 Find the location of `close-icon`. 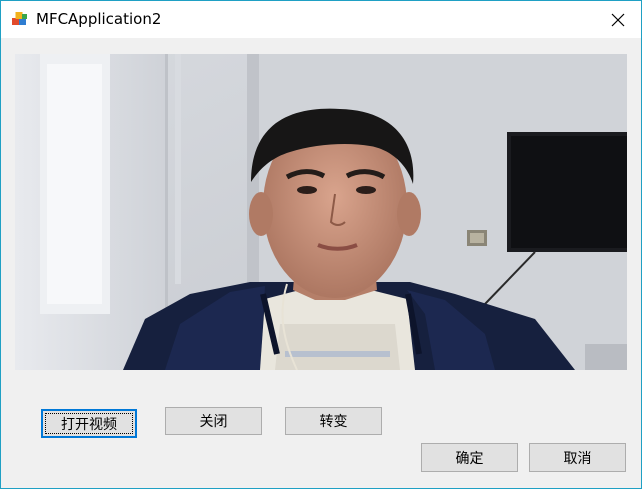

close-icon is located at coordinates (618, 19).